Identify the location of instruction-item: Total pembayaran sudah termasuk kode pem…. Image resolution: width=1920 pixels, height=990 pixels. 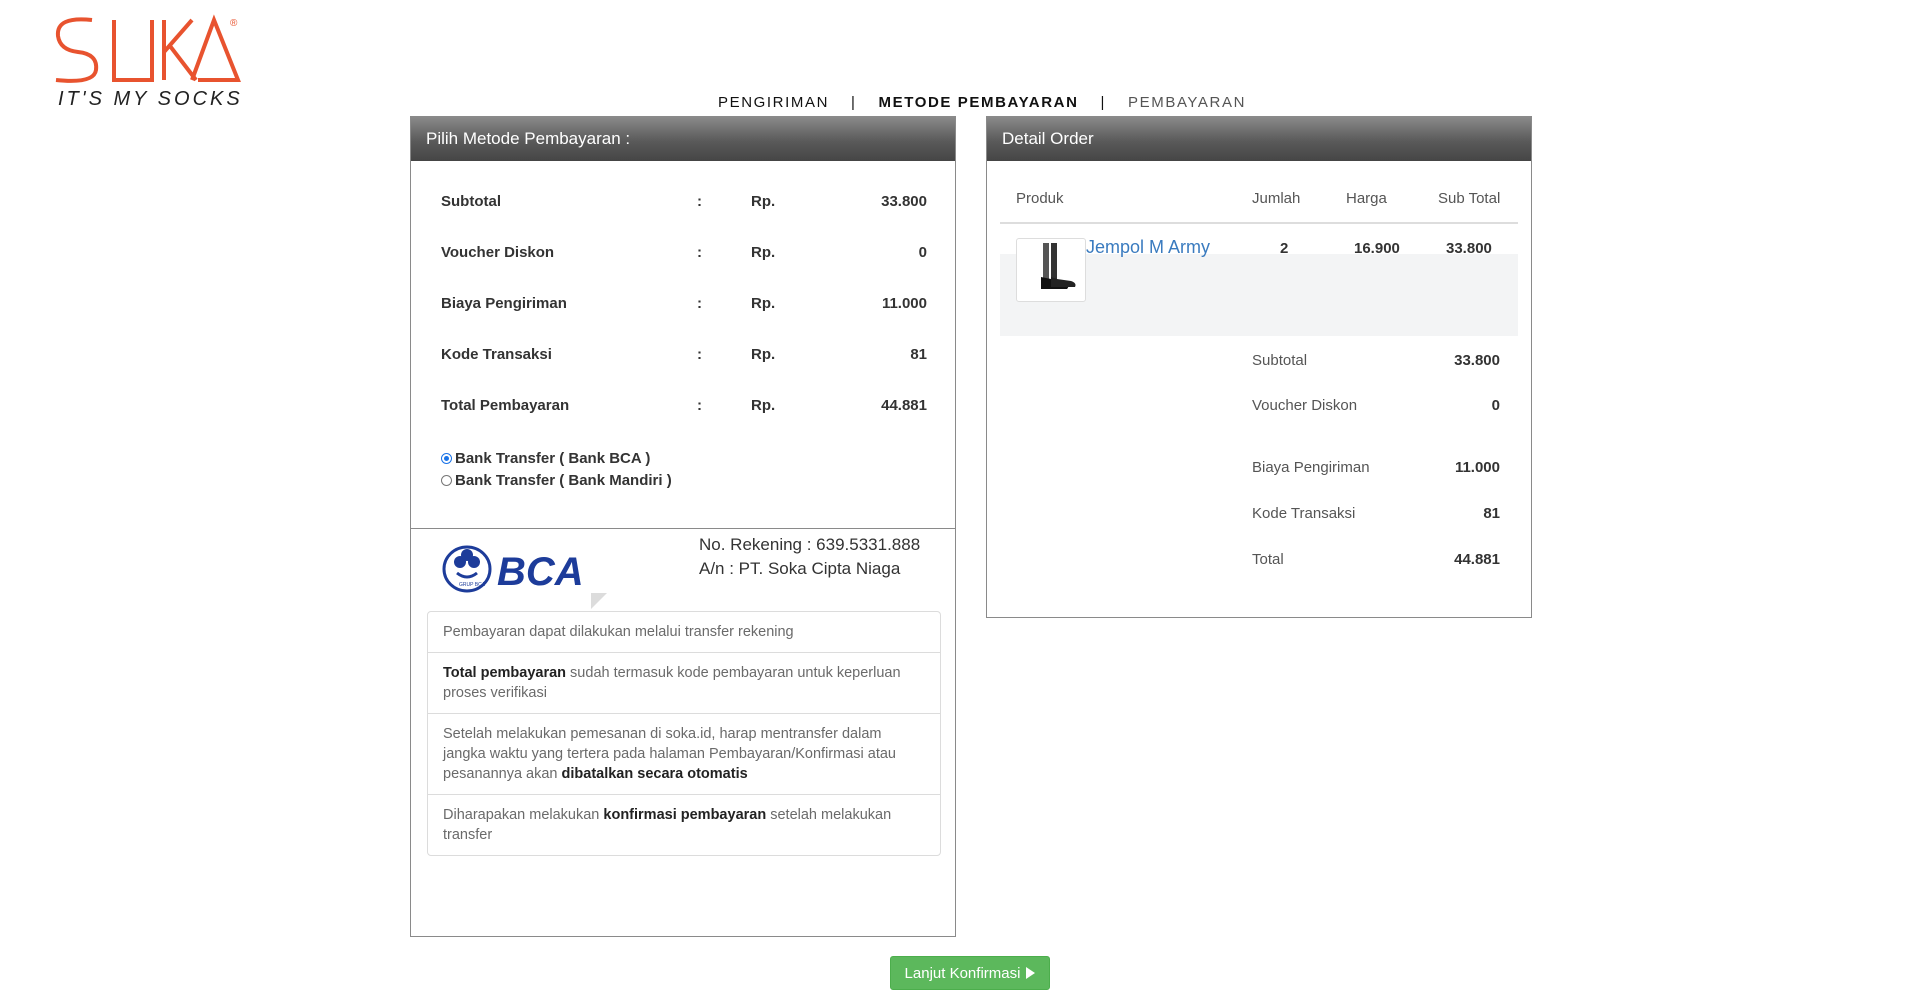
(684, 682).